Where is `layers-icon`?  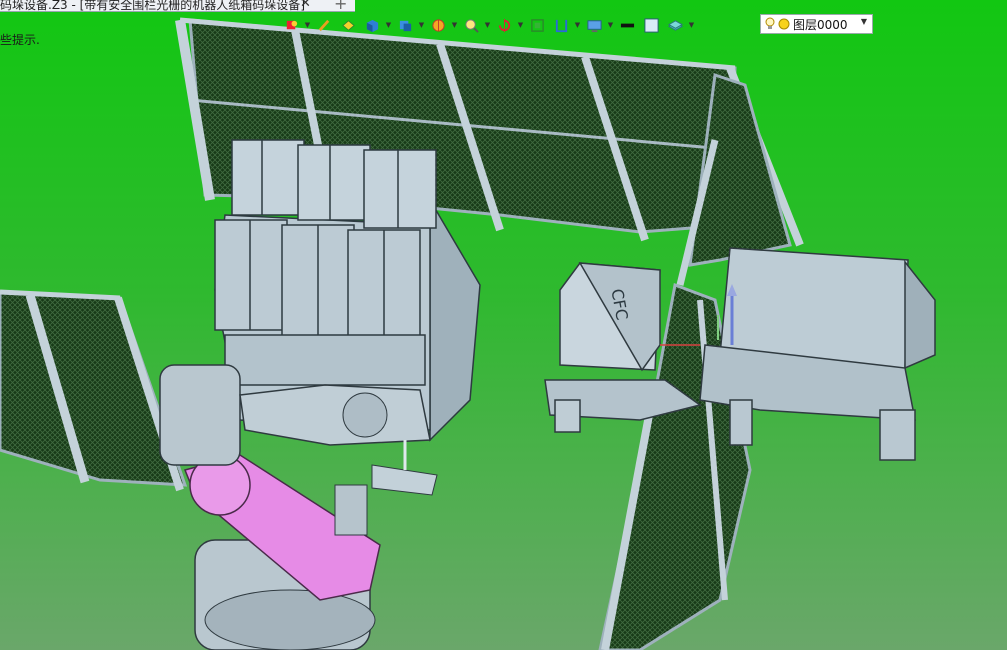
layers-icon is located at coordinates (675, 25).